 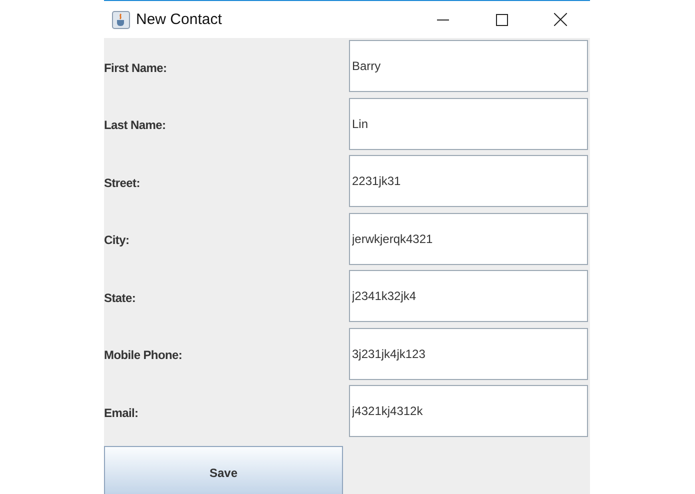 I want to click on field-label: Mobile Phone:, so click(x=144, y=355).